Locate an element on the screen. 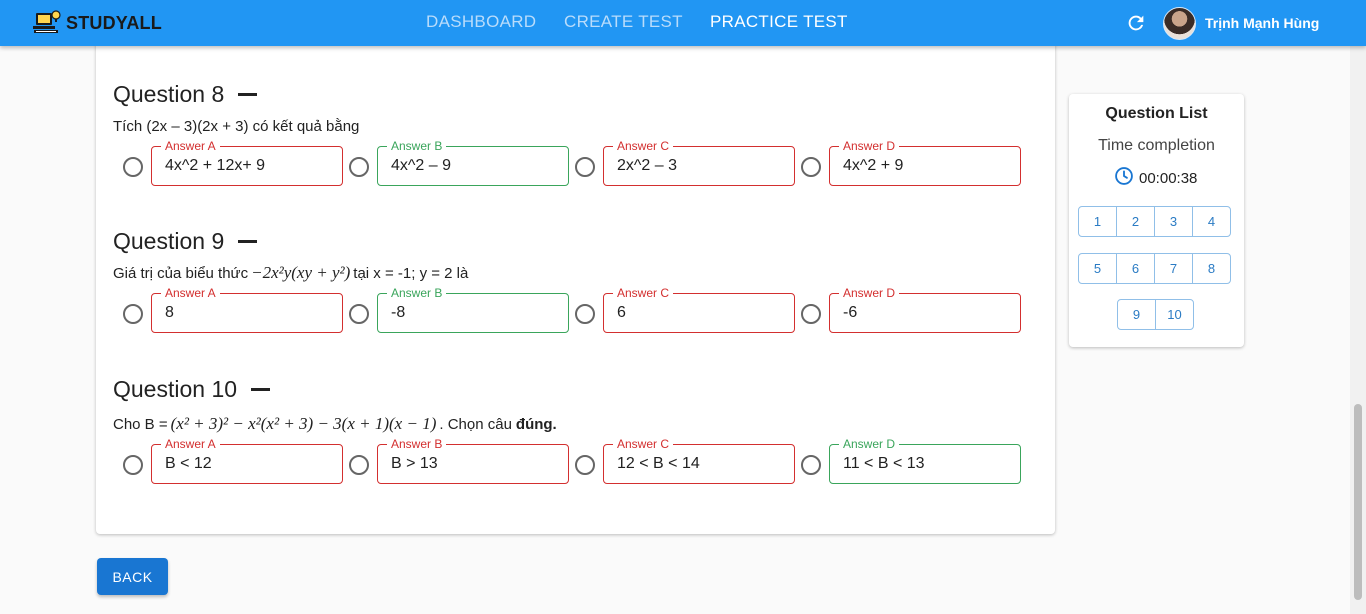 The height and width of the screenshot is (614, 1366). answer-value: B > 13 is located at coordinates (414, 463).